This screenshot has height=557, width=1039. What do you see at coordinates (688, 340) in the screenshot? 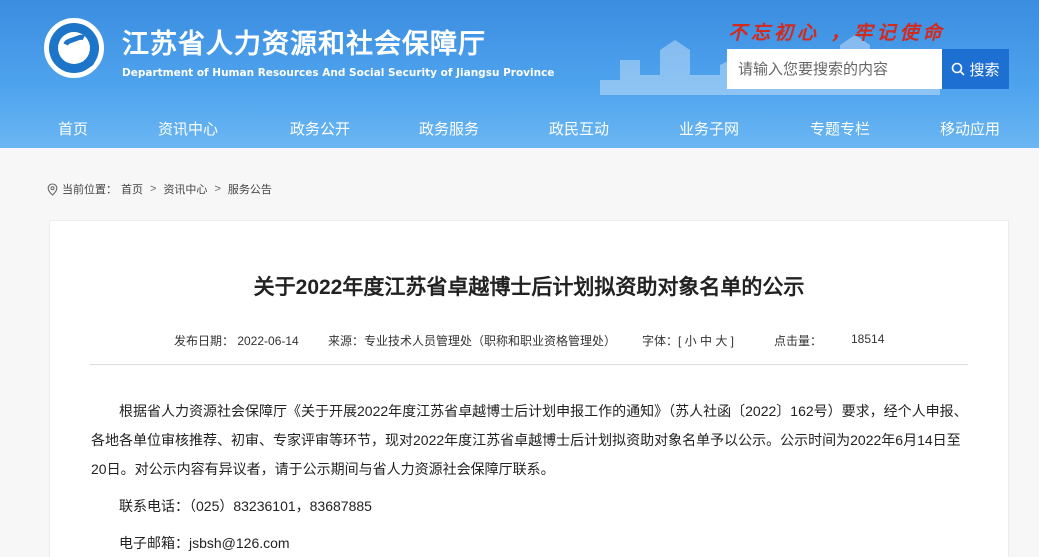
I see `font-size-selector: 字体：[ 小 中 大 ]` at bounding box center [688, 340].